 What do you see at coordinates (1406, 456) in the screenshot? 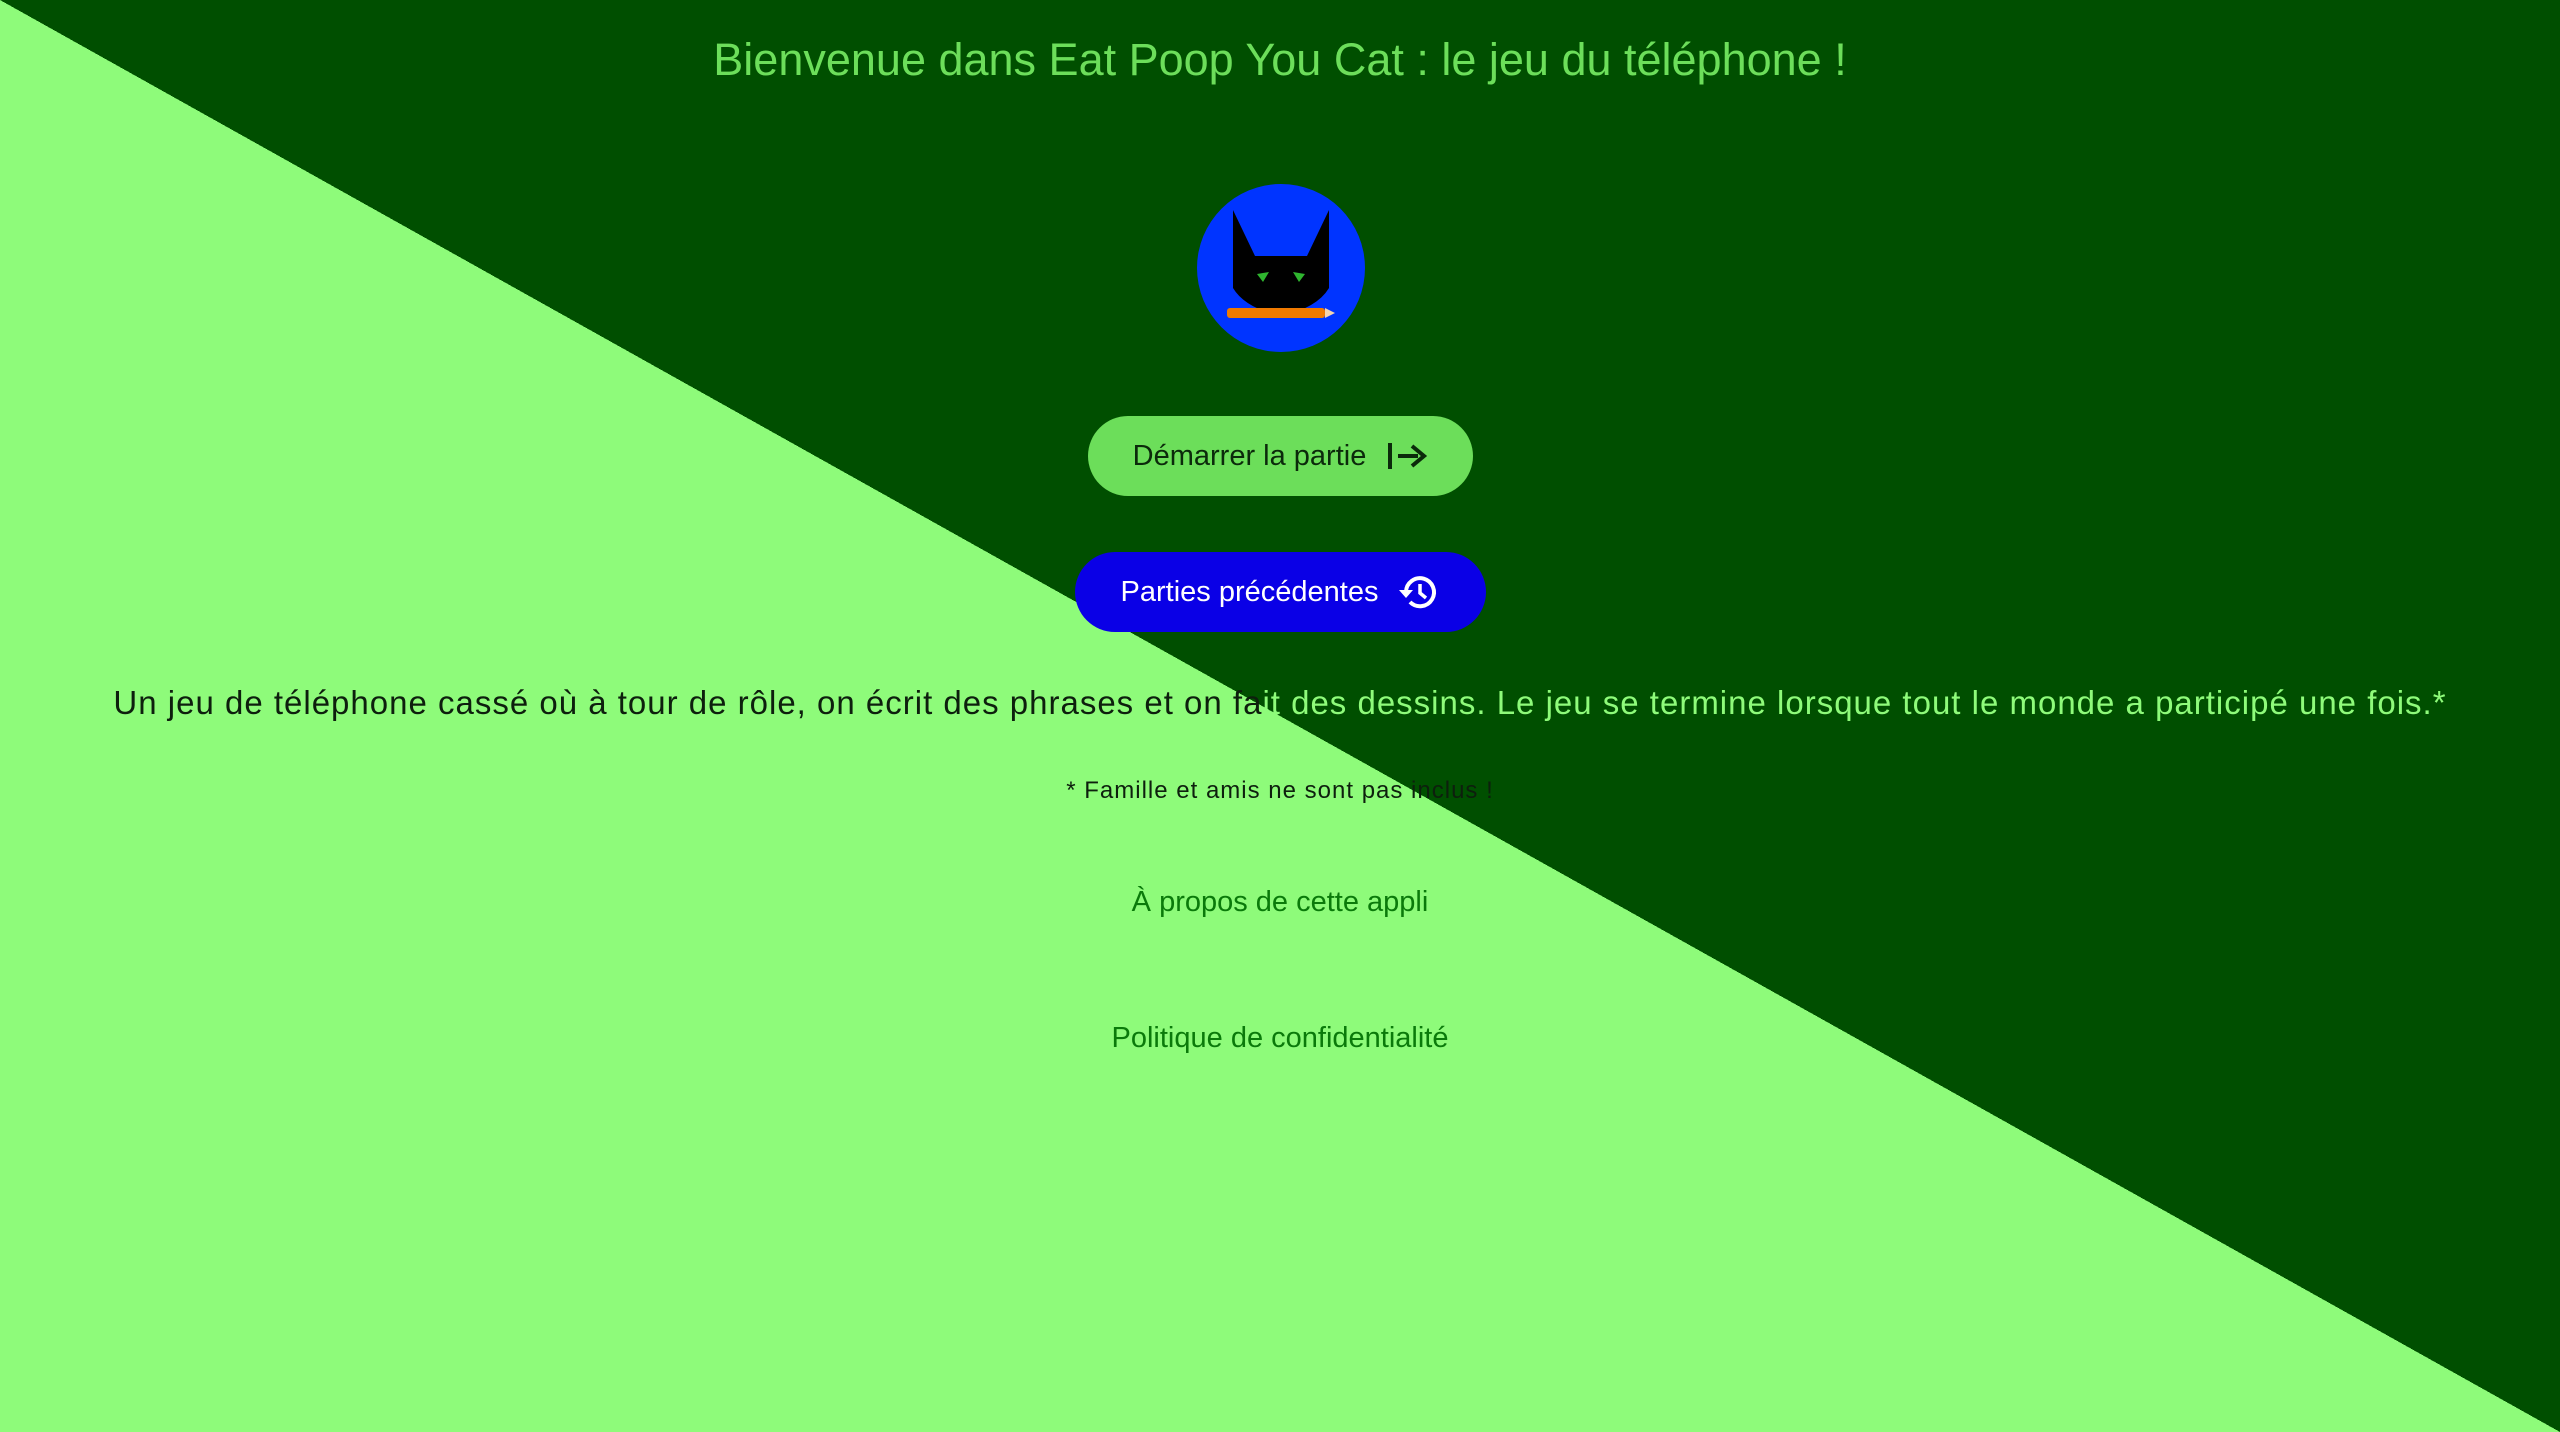
I see `arrow-right-to-bar-icon` at bounding box center [1406, 456].